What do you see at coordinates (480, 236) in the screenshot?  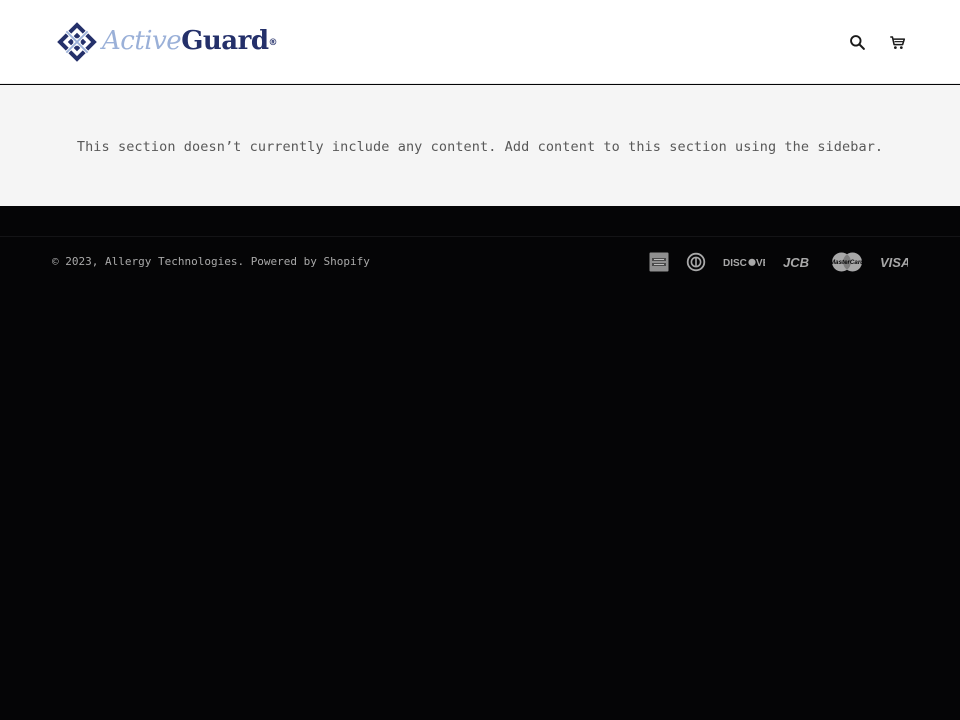 I see `footer-divider` at bounding box center [480, 236].